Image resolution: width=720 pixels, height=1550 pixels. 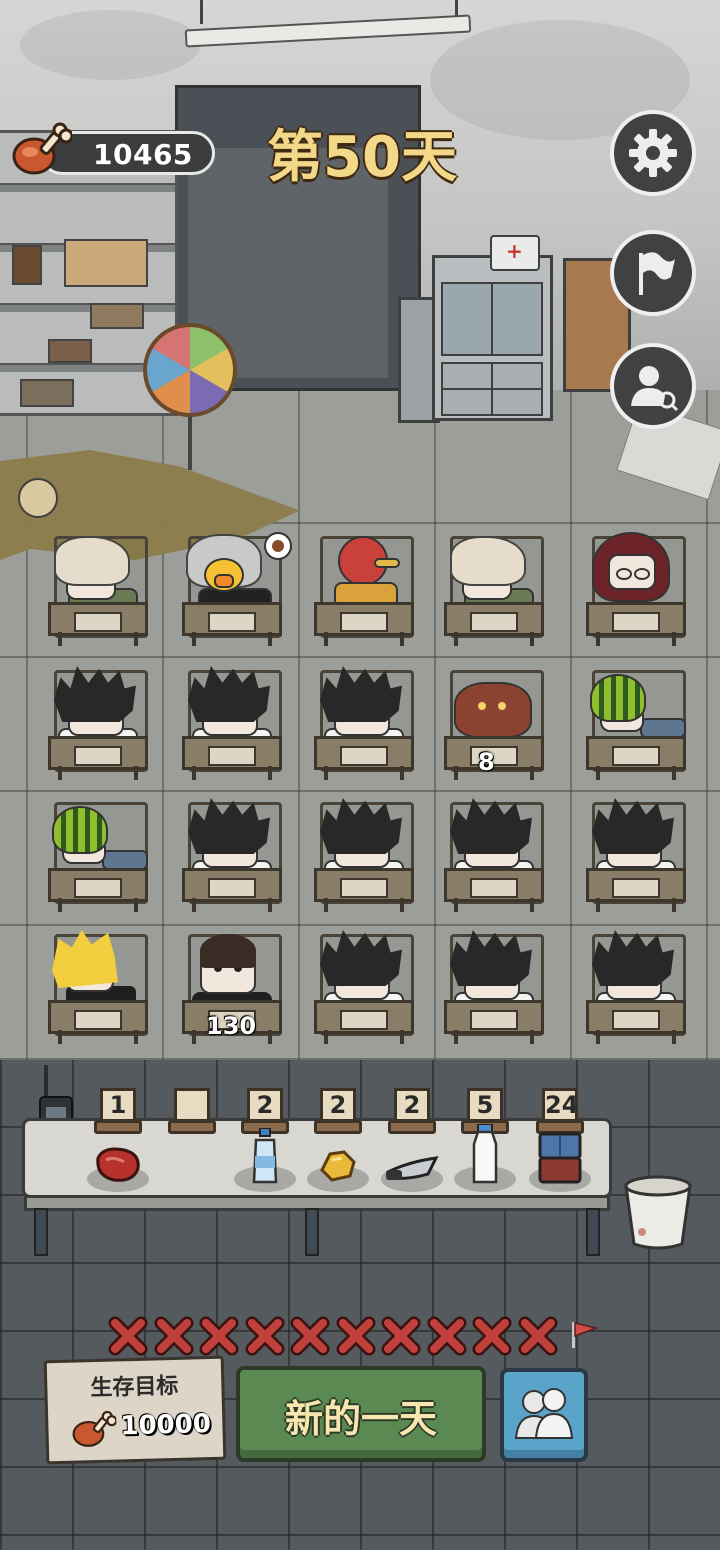 I want to click on settings-button, so click(x=653, y=153).